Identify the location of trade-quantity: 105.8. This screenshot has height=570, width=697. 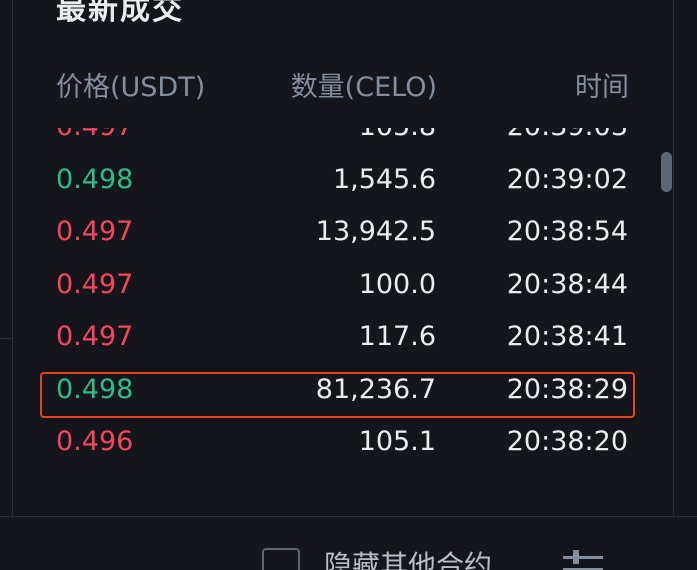
(397, 136).